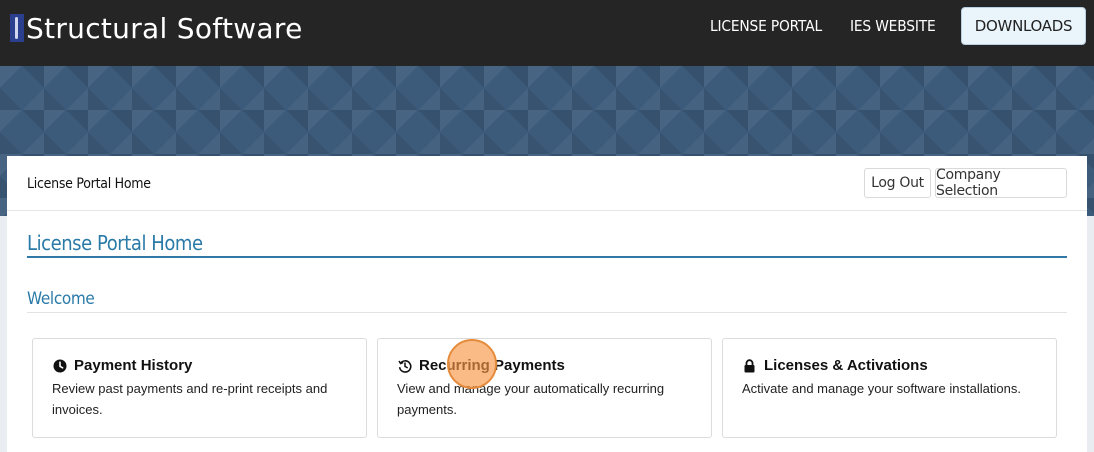  What do you see at coordinates (115, 243) in the screenshot?
I see `page-title: License Portal Home` at bounding box center [115, 243].